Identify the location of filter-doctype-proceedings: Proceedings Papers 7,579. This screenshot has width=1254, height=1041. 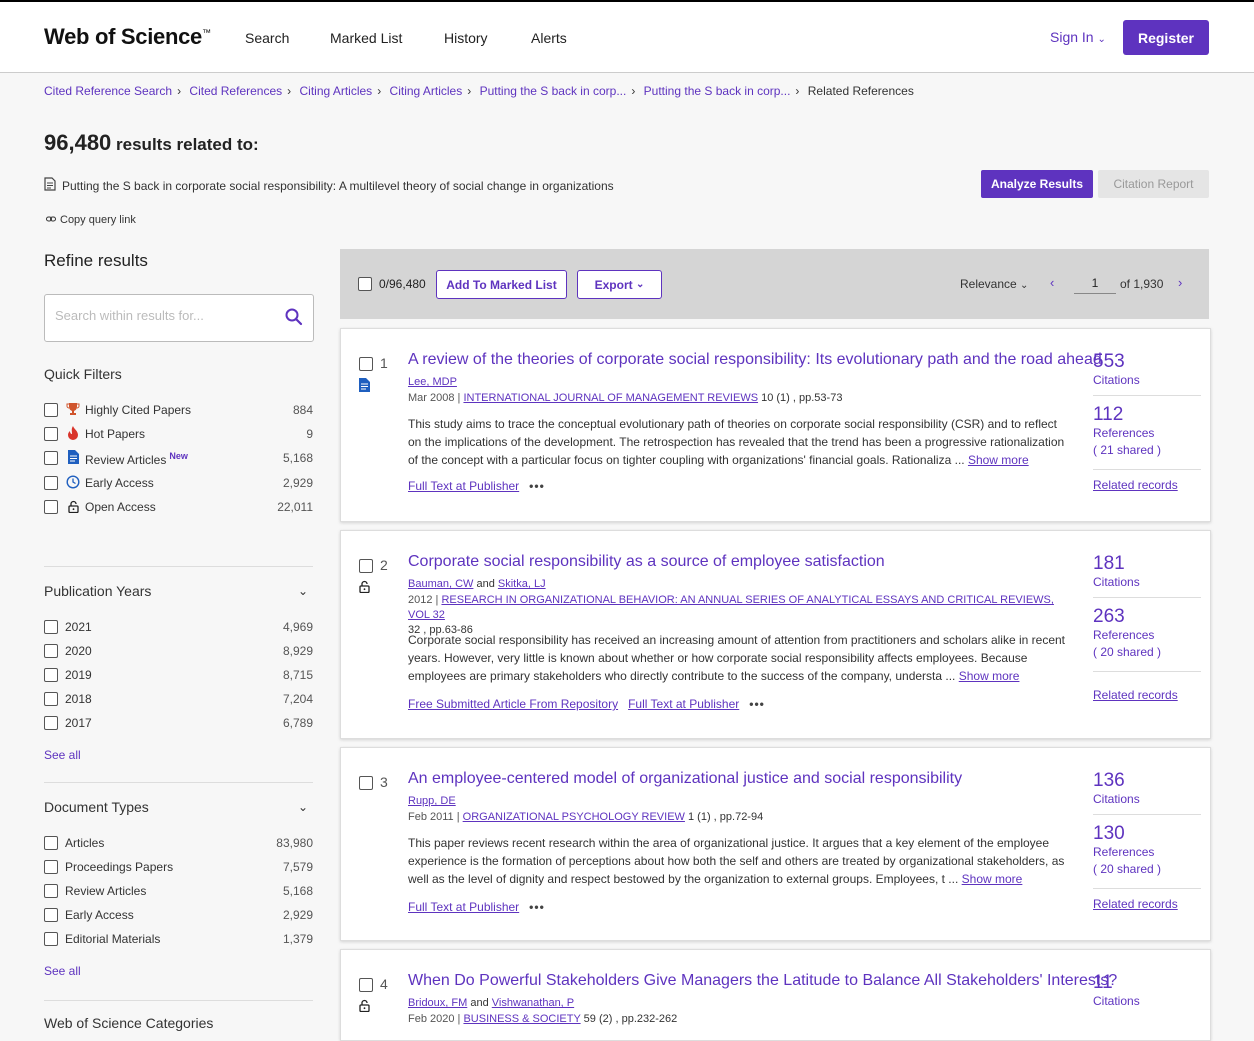
(178, 868).